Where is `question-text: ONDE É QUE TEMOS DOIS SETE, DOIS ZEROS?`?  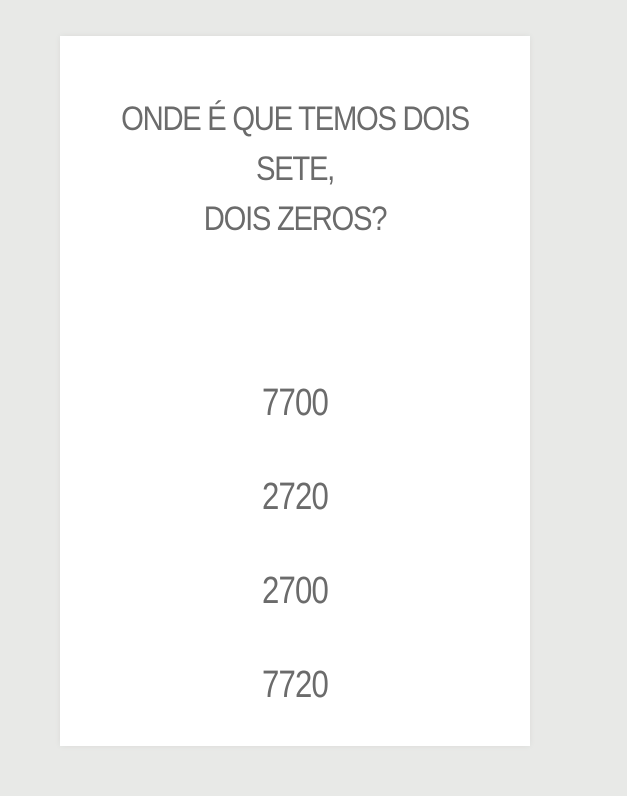
question-text: ONDE É QUE TEMOS DOIS SETE, DOIS ZEROS? is located at coordinates (295, 169).